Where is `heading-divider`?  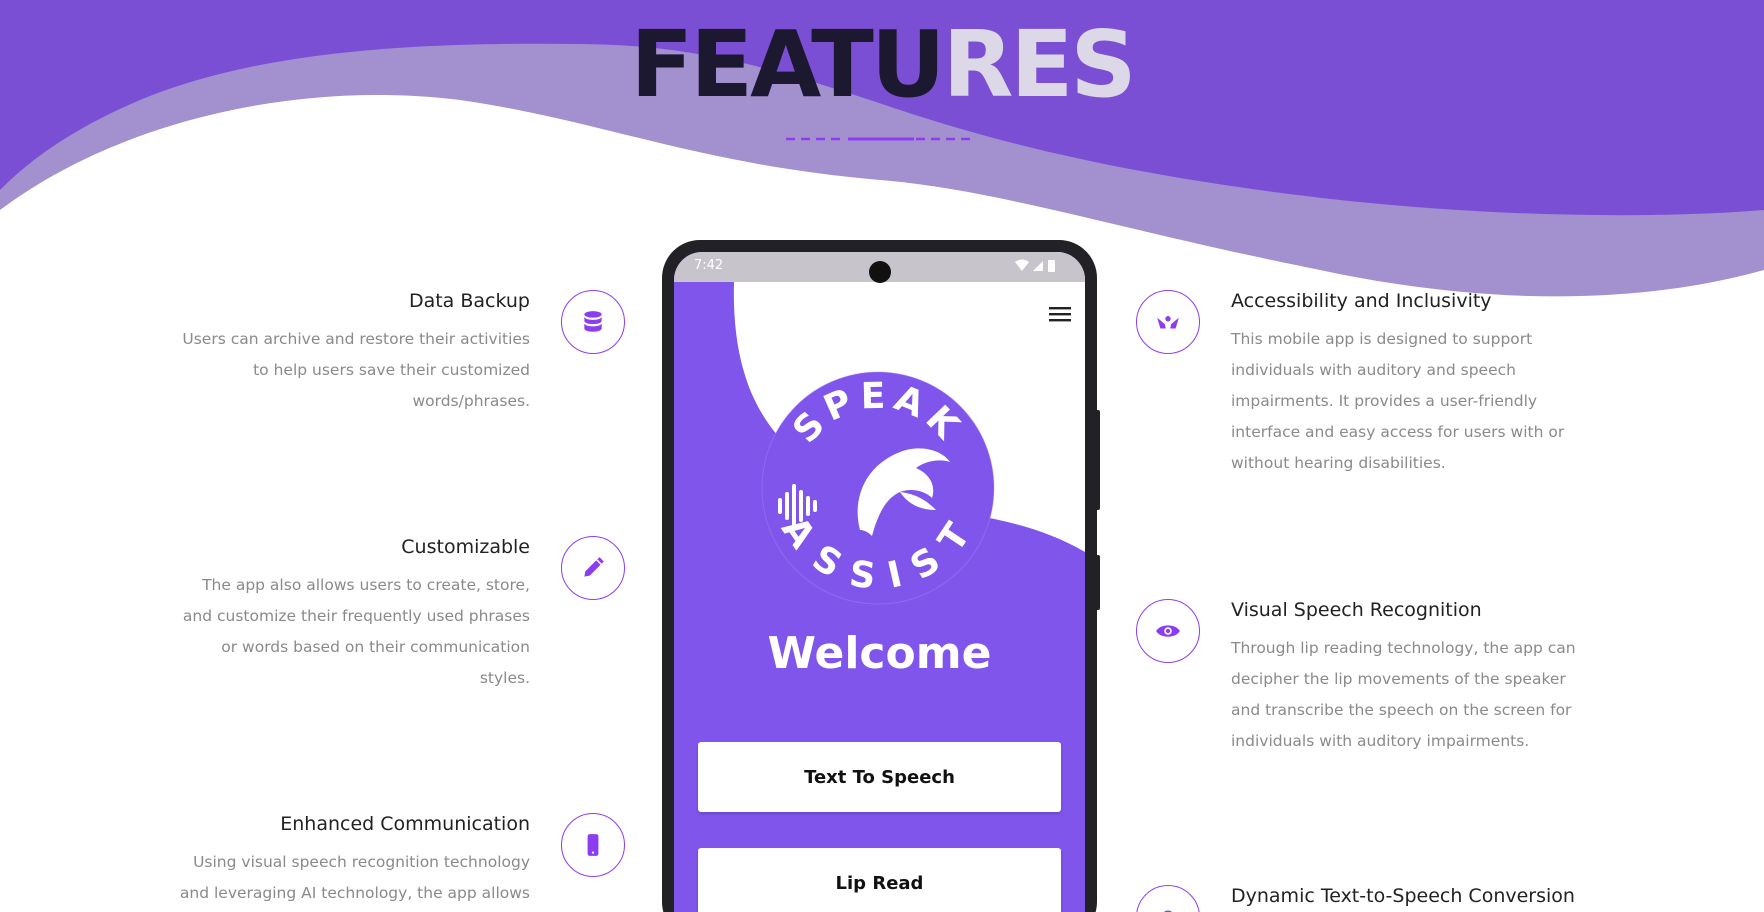 heading-divider is located at coordinates (881, 139).